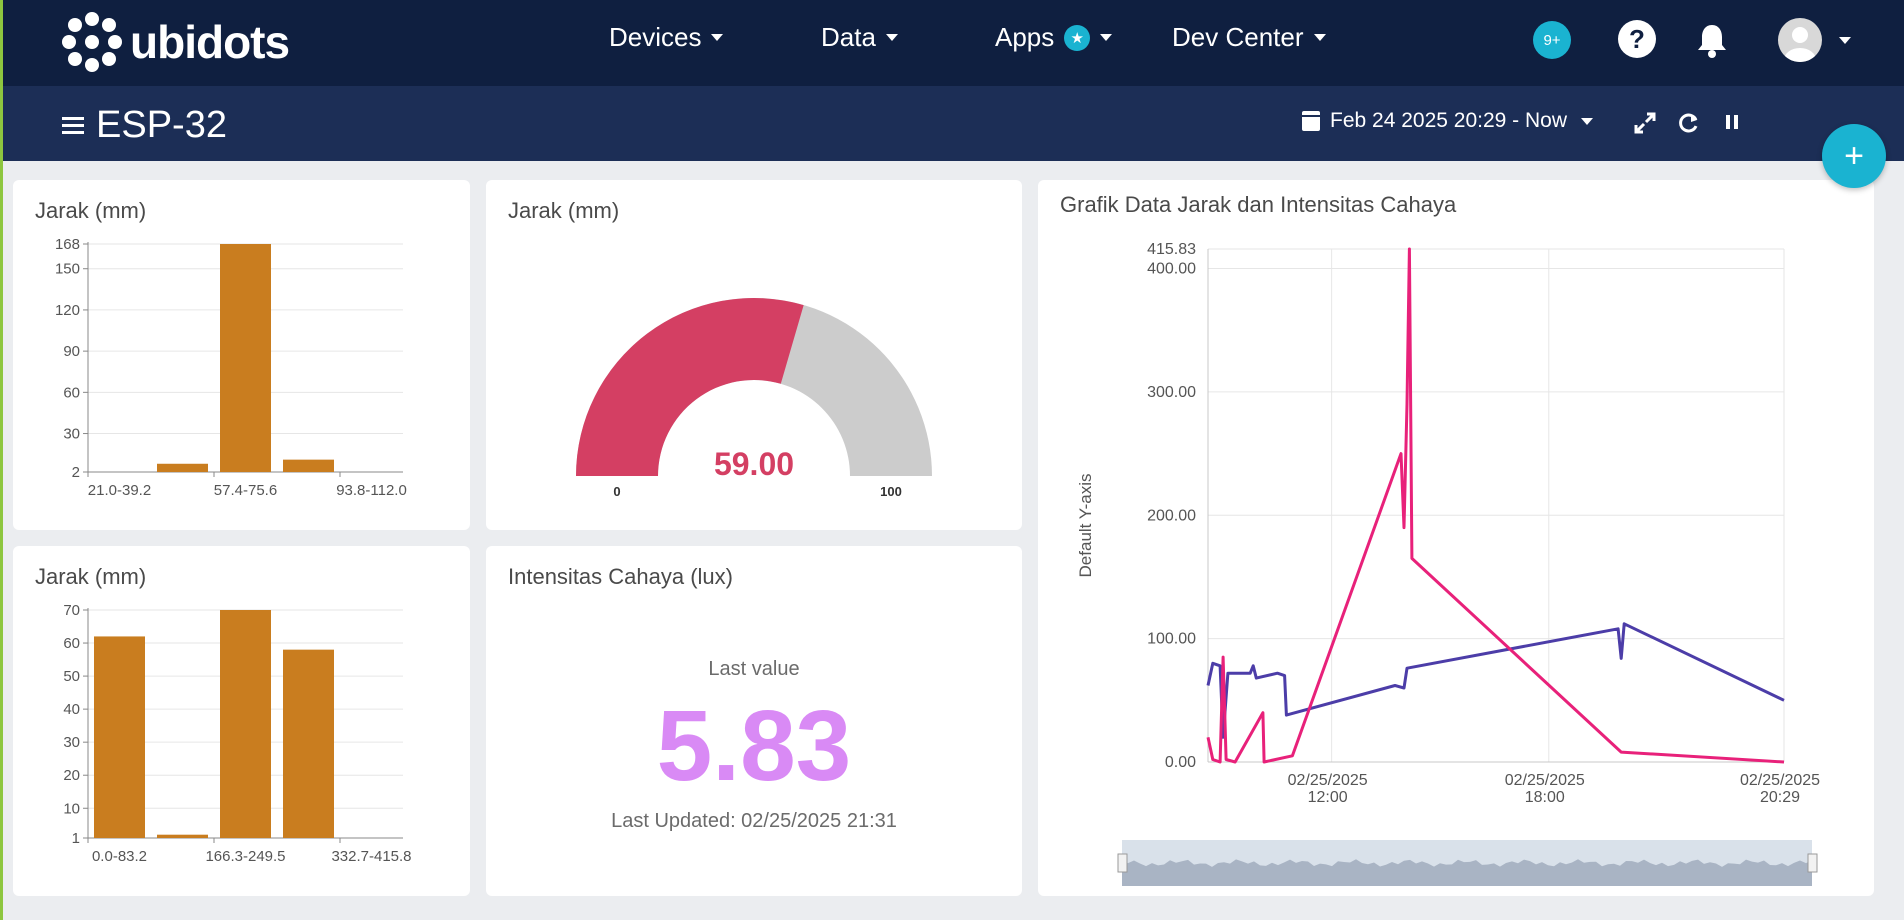  I want to click on bell-icon, so click(1712, 42).